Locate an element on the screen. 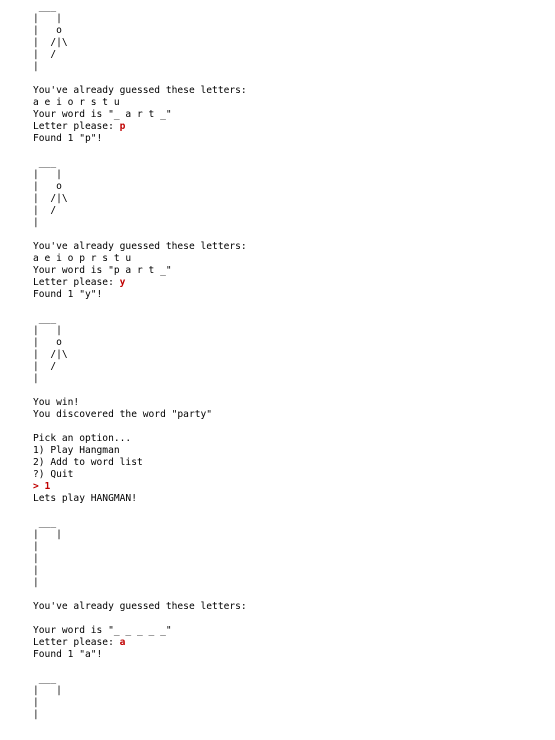 Image resolution: width=555 pixels, height=740 pixels. terminal-line: Letter please: p is located at coordinates (283, 127).